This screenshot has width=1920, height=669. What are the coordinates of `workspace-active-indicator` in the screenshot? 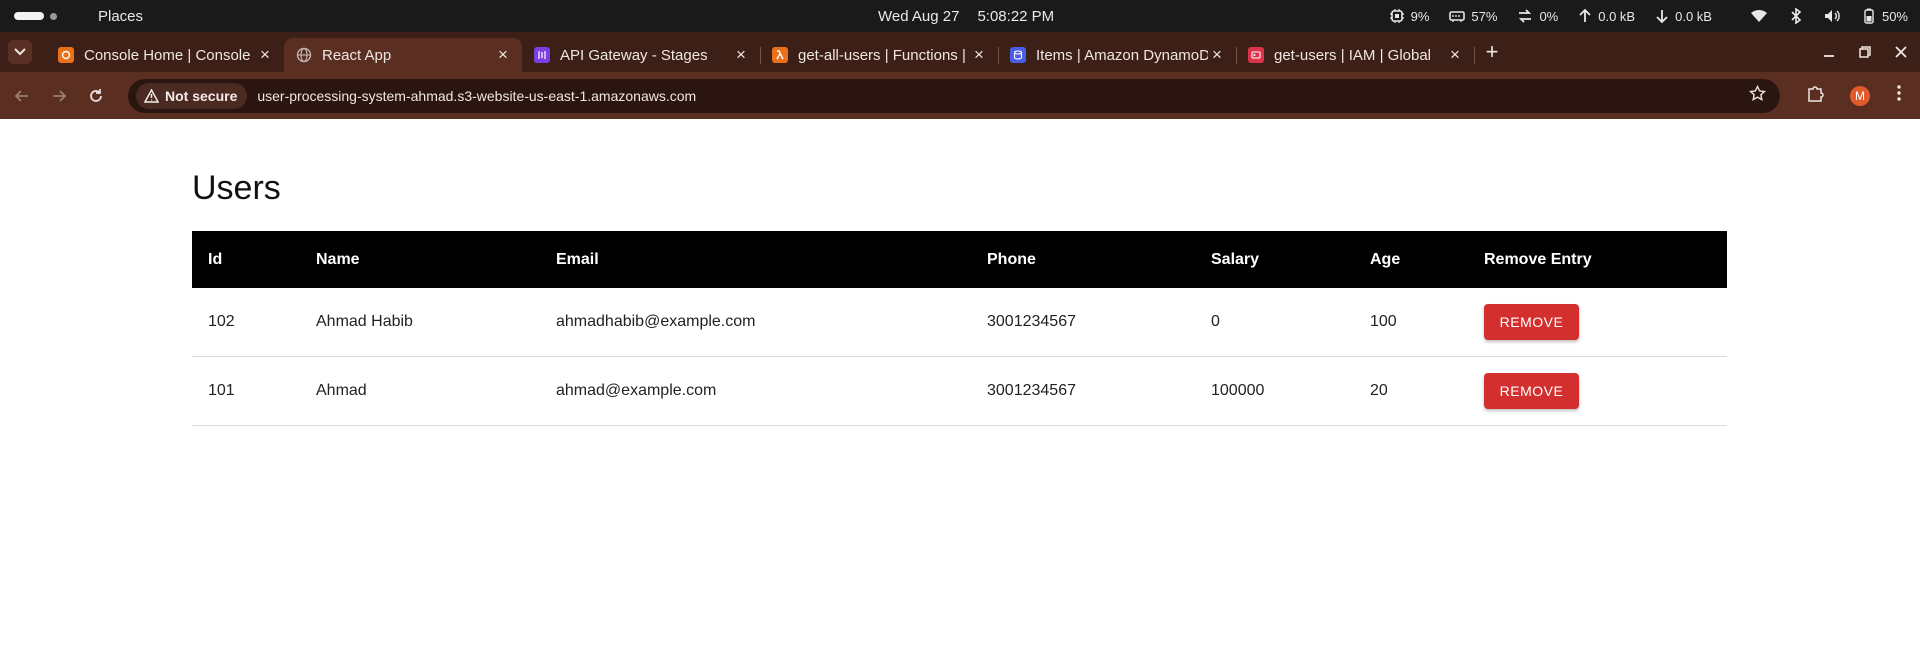 It's located at (29, 16).